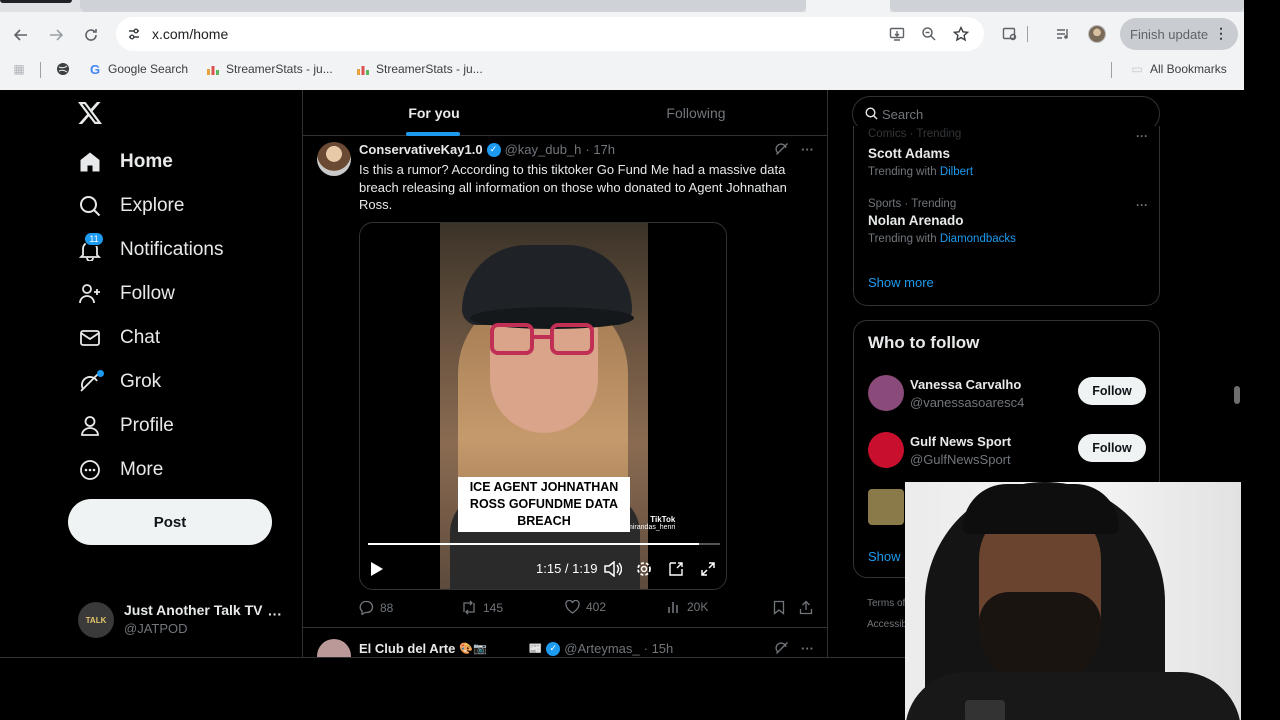 The width and height of the screenshot is (1280, 720). What do you see at coordinates (40, 70) in the screenshot?
I see `bookmark-divider` at bounding box center [40, 70].